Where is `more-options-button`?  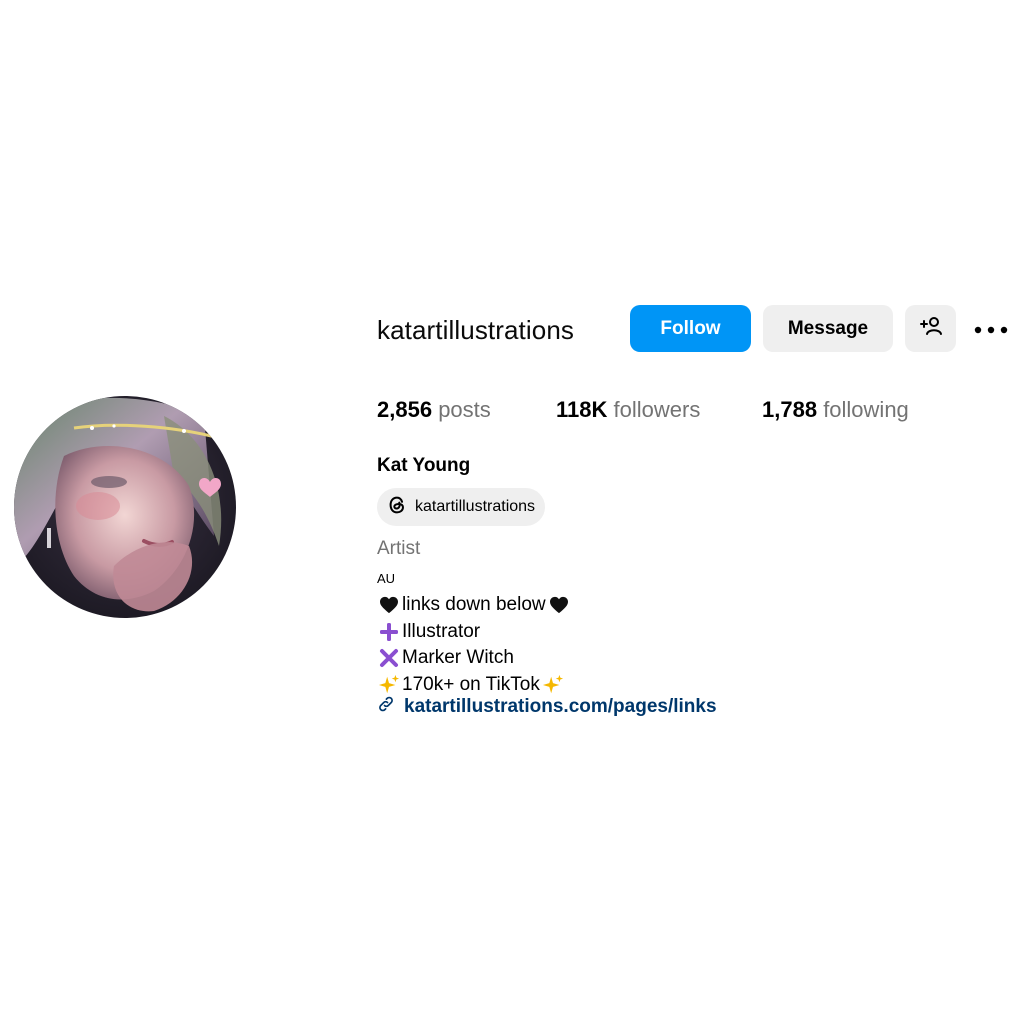
more-options-button is located at coordinates (991, 329).